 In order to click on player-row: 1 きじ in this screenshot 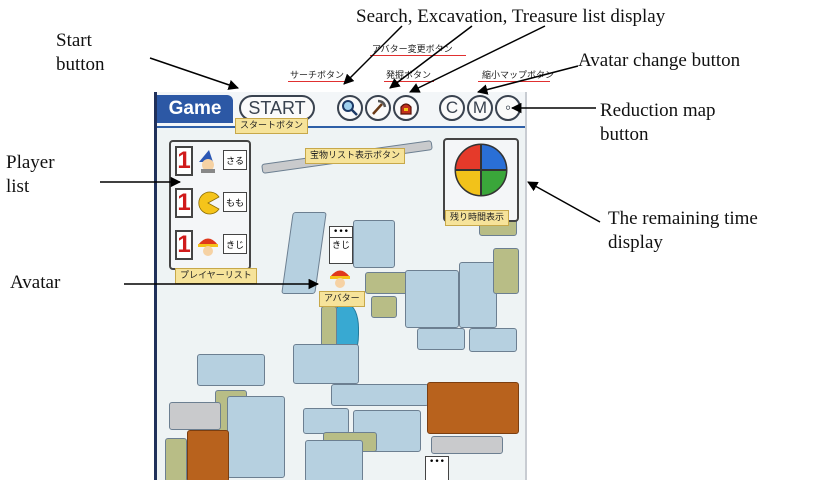, I will do `click(211, 245)`.